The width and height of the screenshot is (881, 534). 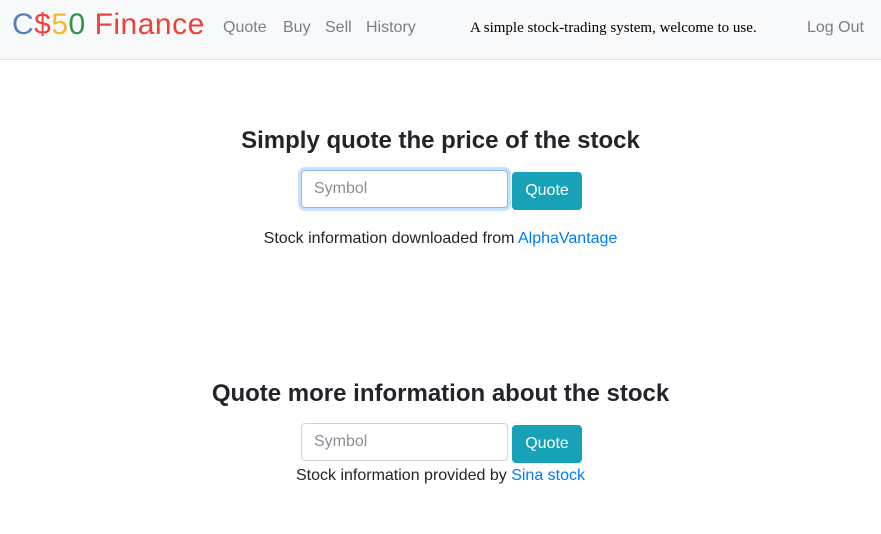 I want to click on nav-buy-link: Buy, so click(x=297, y=28).